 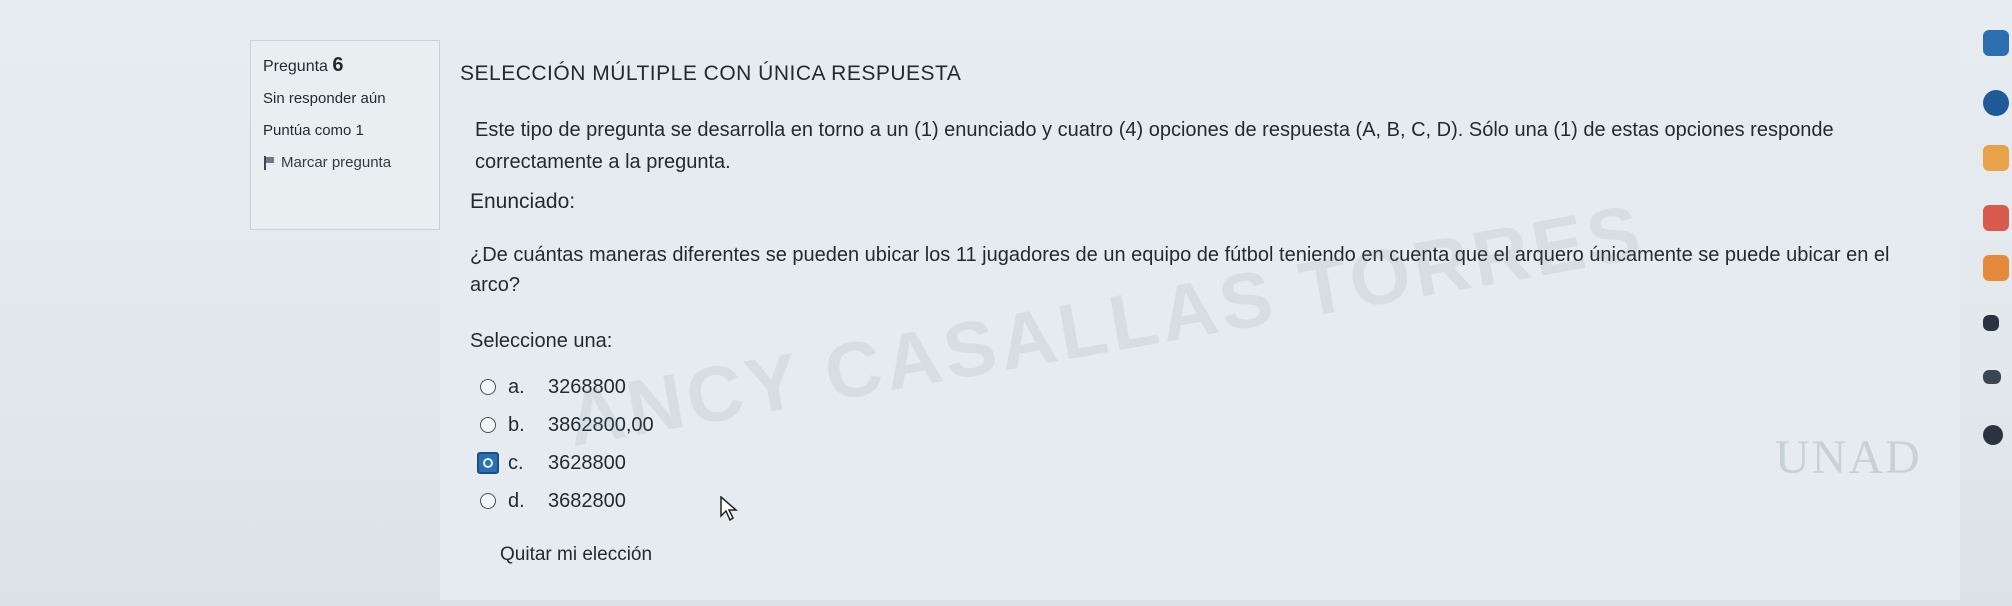 I want to click on question-score: Puntúa como 1, so click(x=313, y=130).